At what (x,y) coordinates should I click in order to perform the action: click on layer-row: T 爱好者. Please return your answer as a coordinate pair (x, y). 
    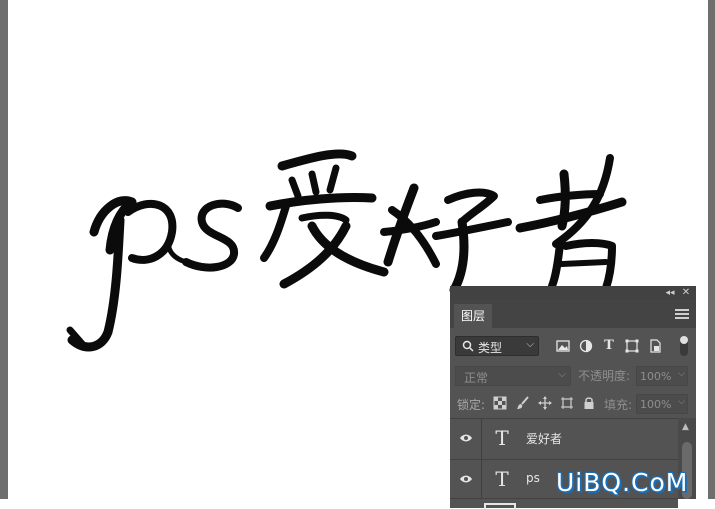
    Looking at the image, I should click on (564, 438).